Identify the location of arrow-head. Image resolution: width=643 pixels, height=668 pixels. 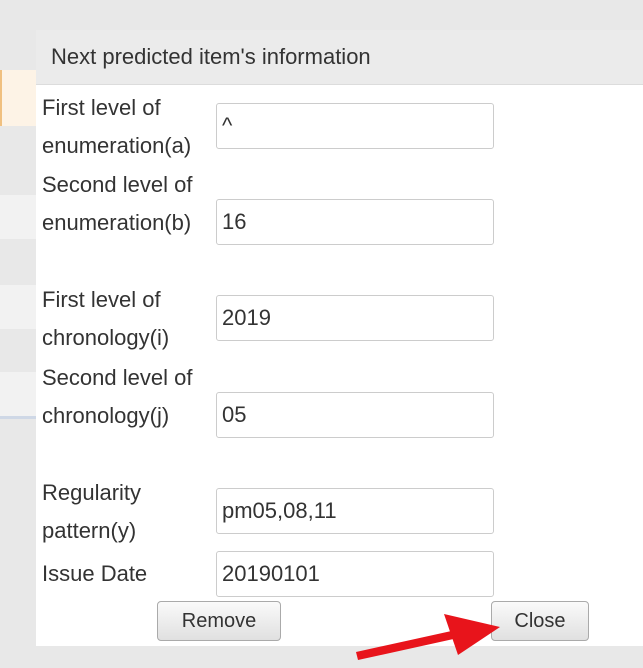
(472, 634).